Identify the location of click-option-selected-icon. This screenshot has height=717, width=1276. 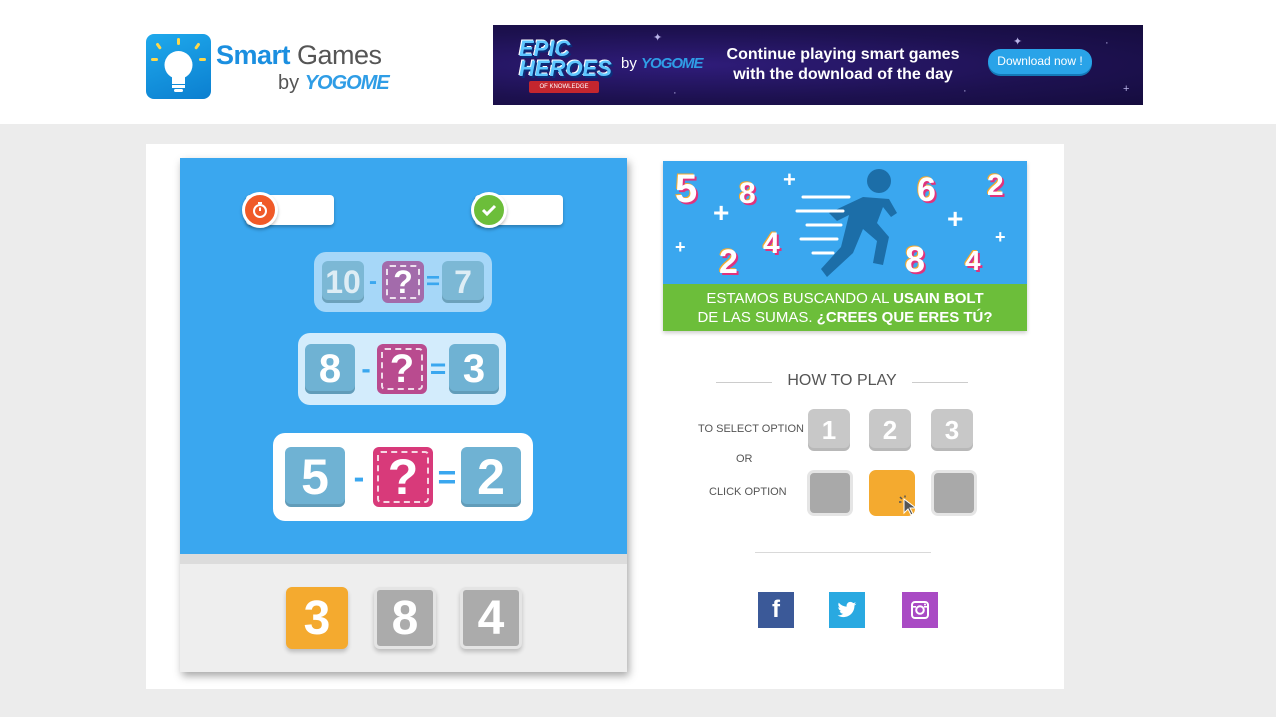
(893, 493).